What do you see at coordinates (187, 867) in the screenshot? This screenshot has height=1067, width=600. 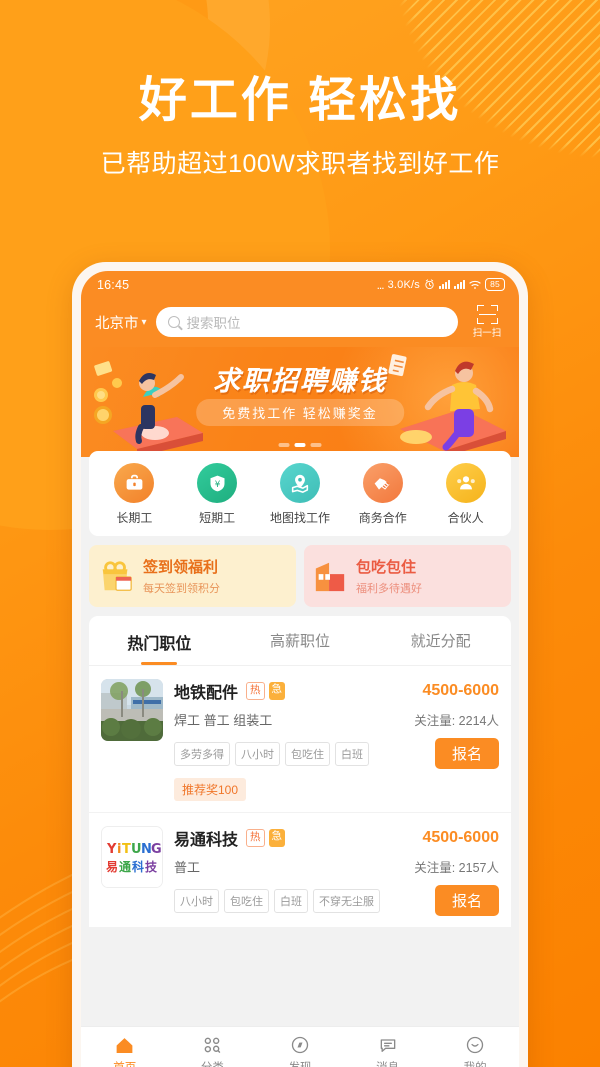 I see `job-roles: 普工` at bounding box center [187, 867].